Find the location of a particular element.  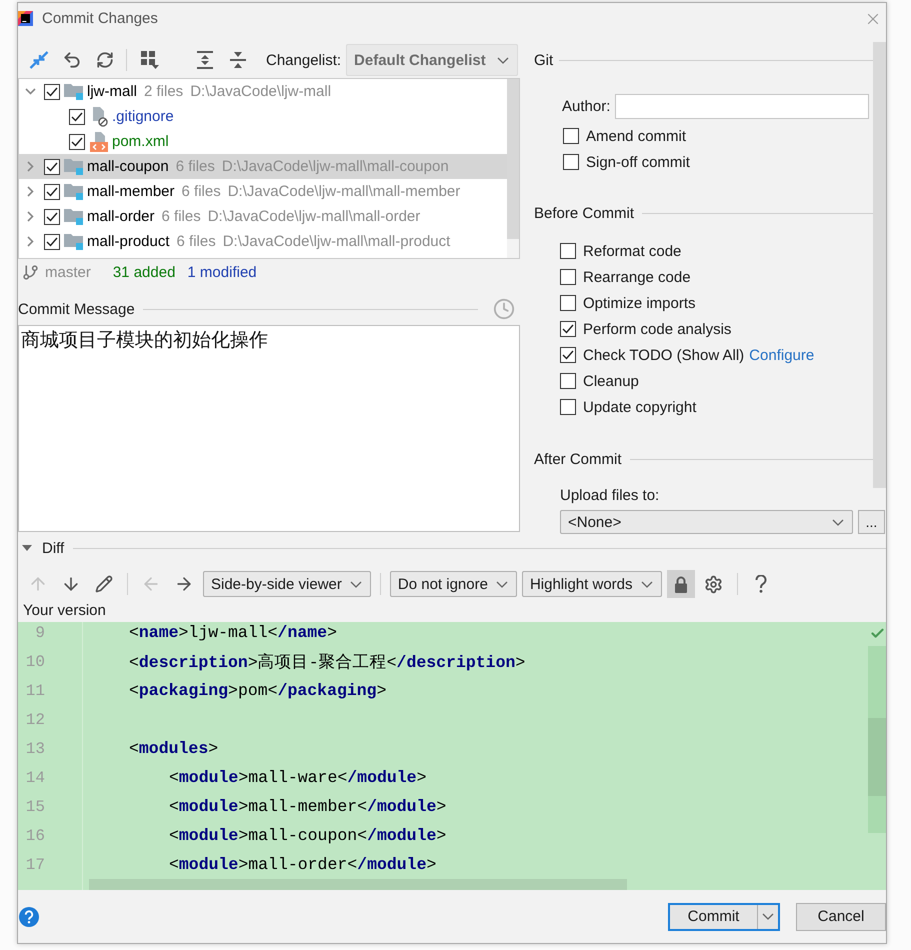

commit-button: Commit is located at coordinates (724, 916).